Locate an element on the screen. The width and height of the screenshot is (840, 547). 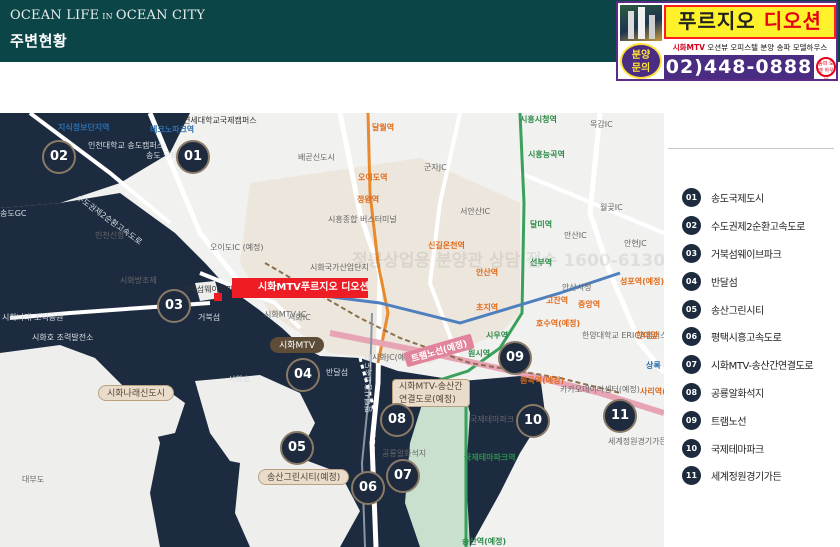
legend-label: 평택시흥고속도로 is located at coordinates (746, 339).